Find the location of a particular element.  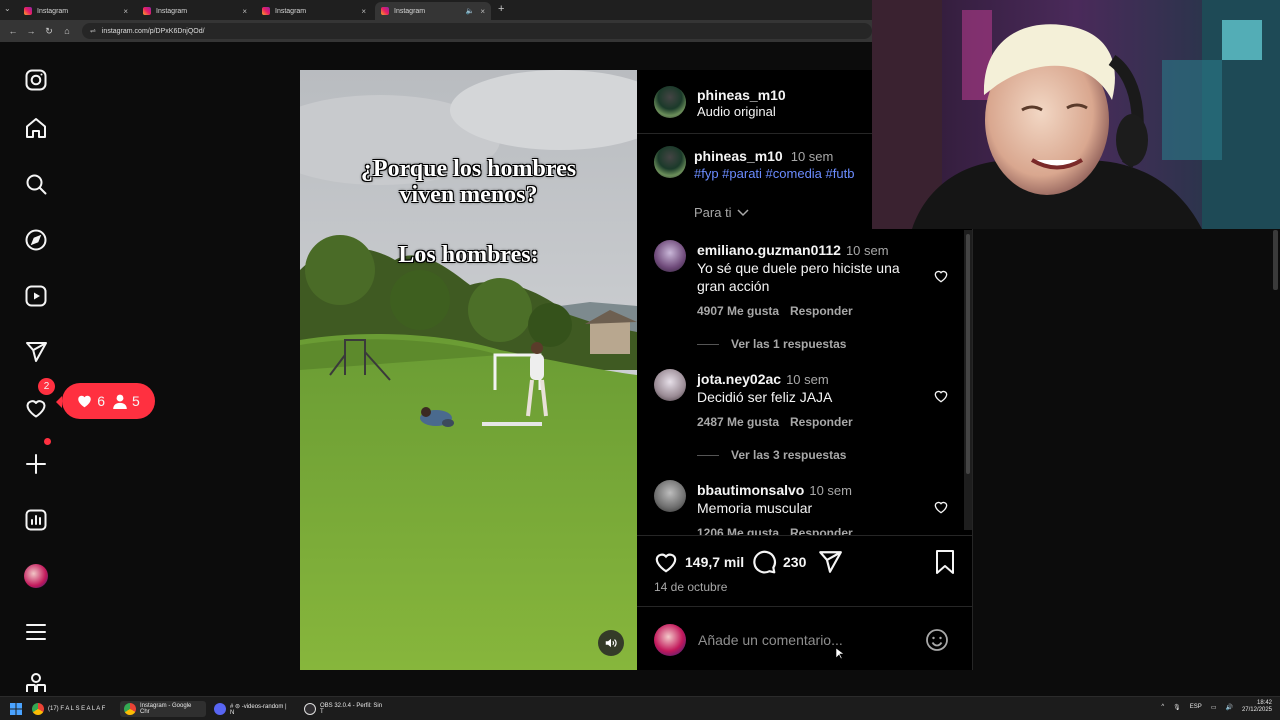

emoji-smiley-icon is located at coordinates (937, 640).